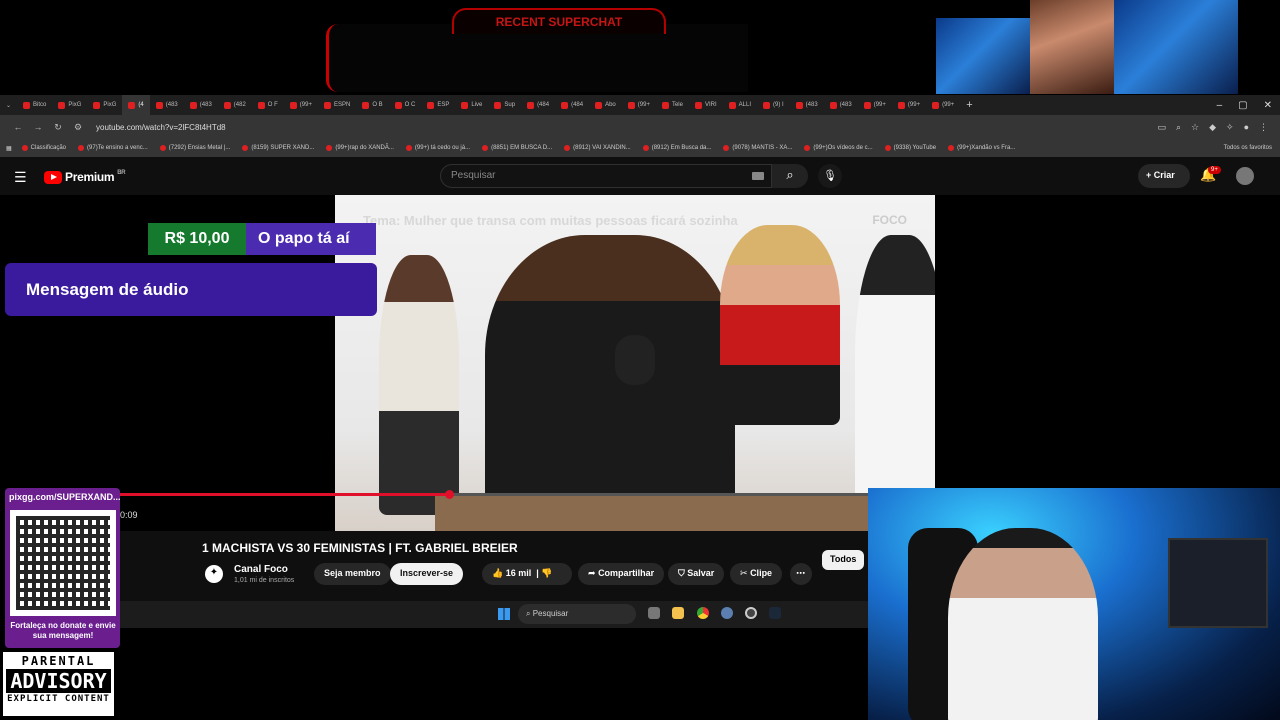  Describe the element at coordinates (1263, 127) in the screenshot. I see `menu-dots-icon: ⋮` at that location.